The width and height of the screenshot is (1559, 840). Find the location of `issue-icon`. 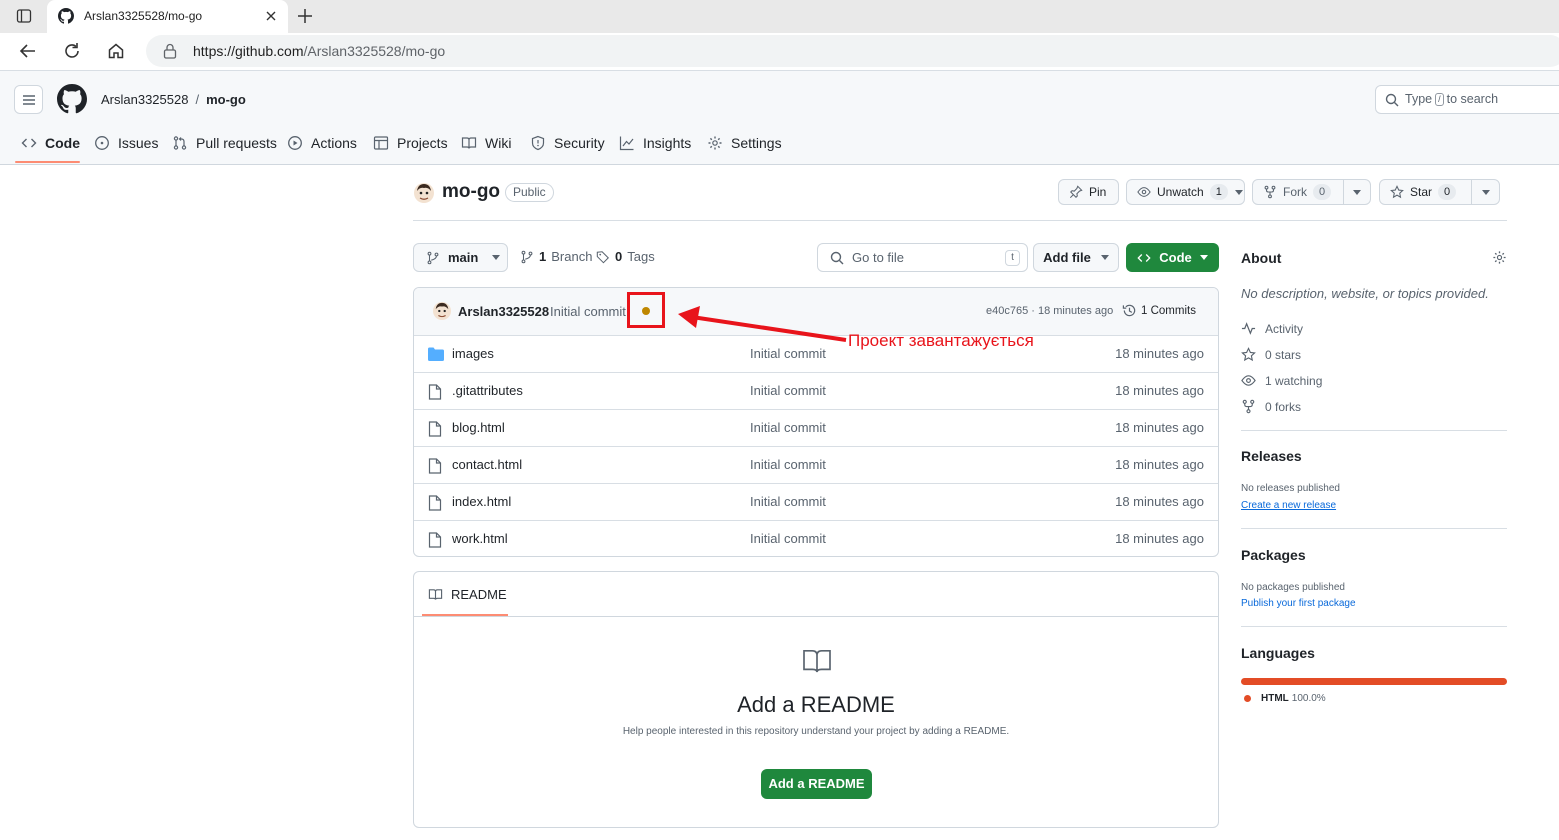

issue-icon is located at coordinates (102, 143).